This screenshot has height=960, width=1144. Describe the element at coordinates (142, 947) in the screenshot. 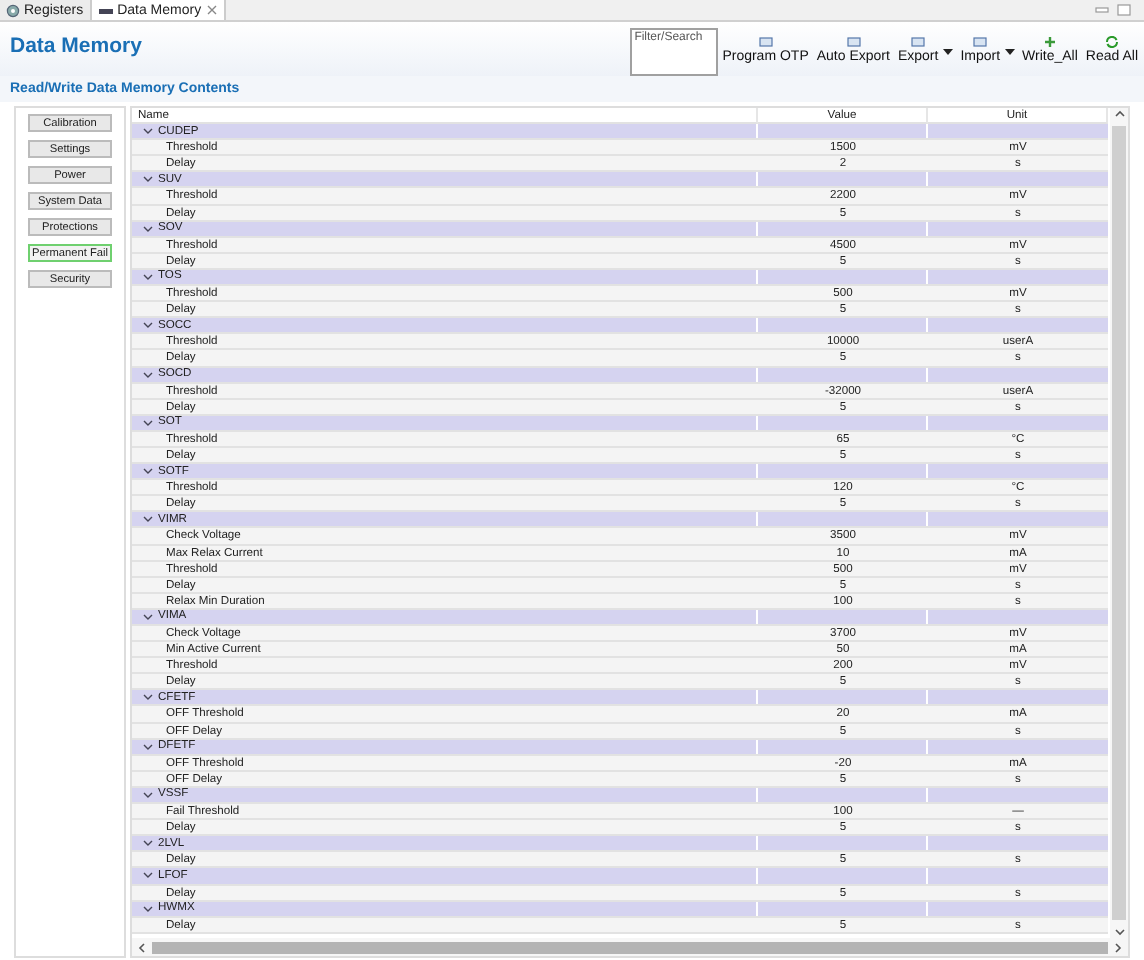

I see `scroll-left-icon` at that location.